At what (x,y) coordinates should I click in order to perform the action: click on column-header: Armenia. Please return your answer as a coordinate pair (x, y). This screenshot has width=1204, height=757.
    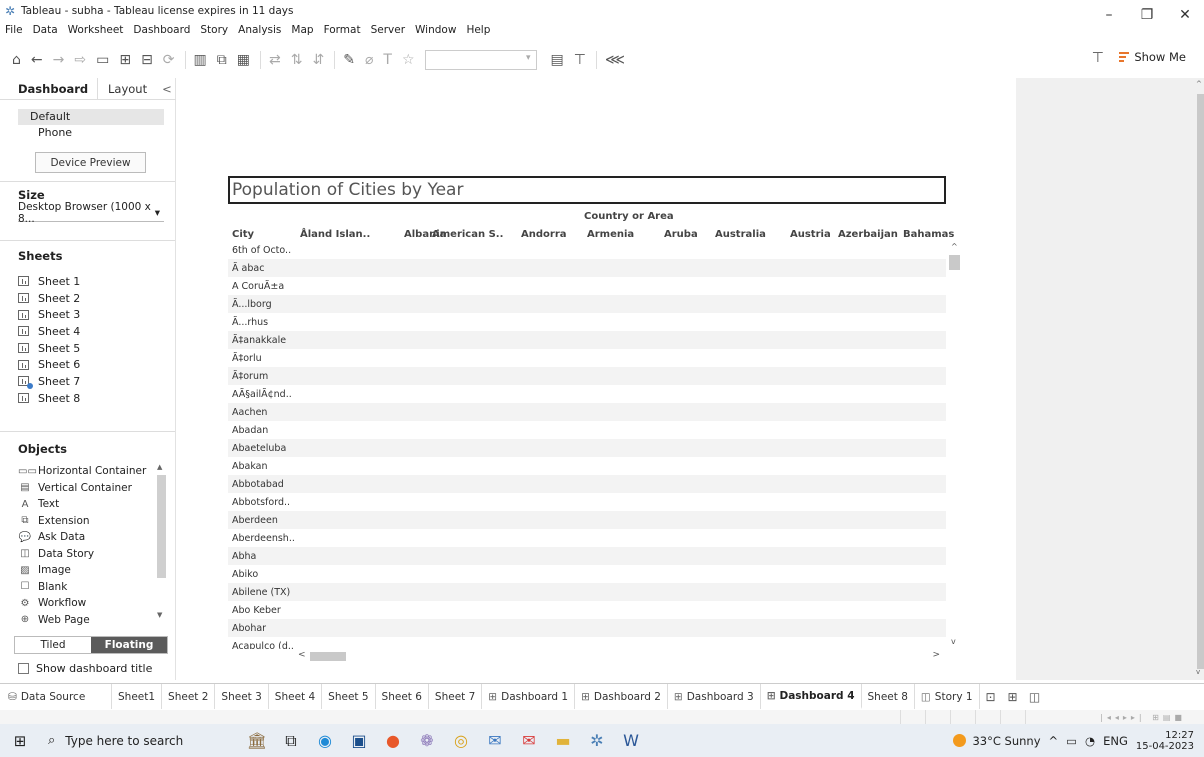
    Looking at the image, I should click on (610, 234).